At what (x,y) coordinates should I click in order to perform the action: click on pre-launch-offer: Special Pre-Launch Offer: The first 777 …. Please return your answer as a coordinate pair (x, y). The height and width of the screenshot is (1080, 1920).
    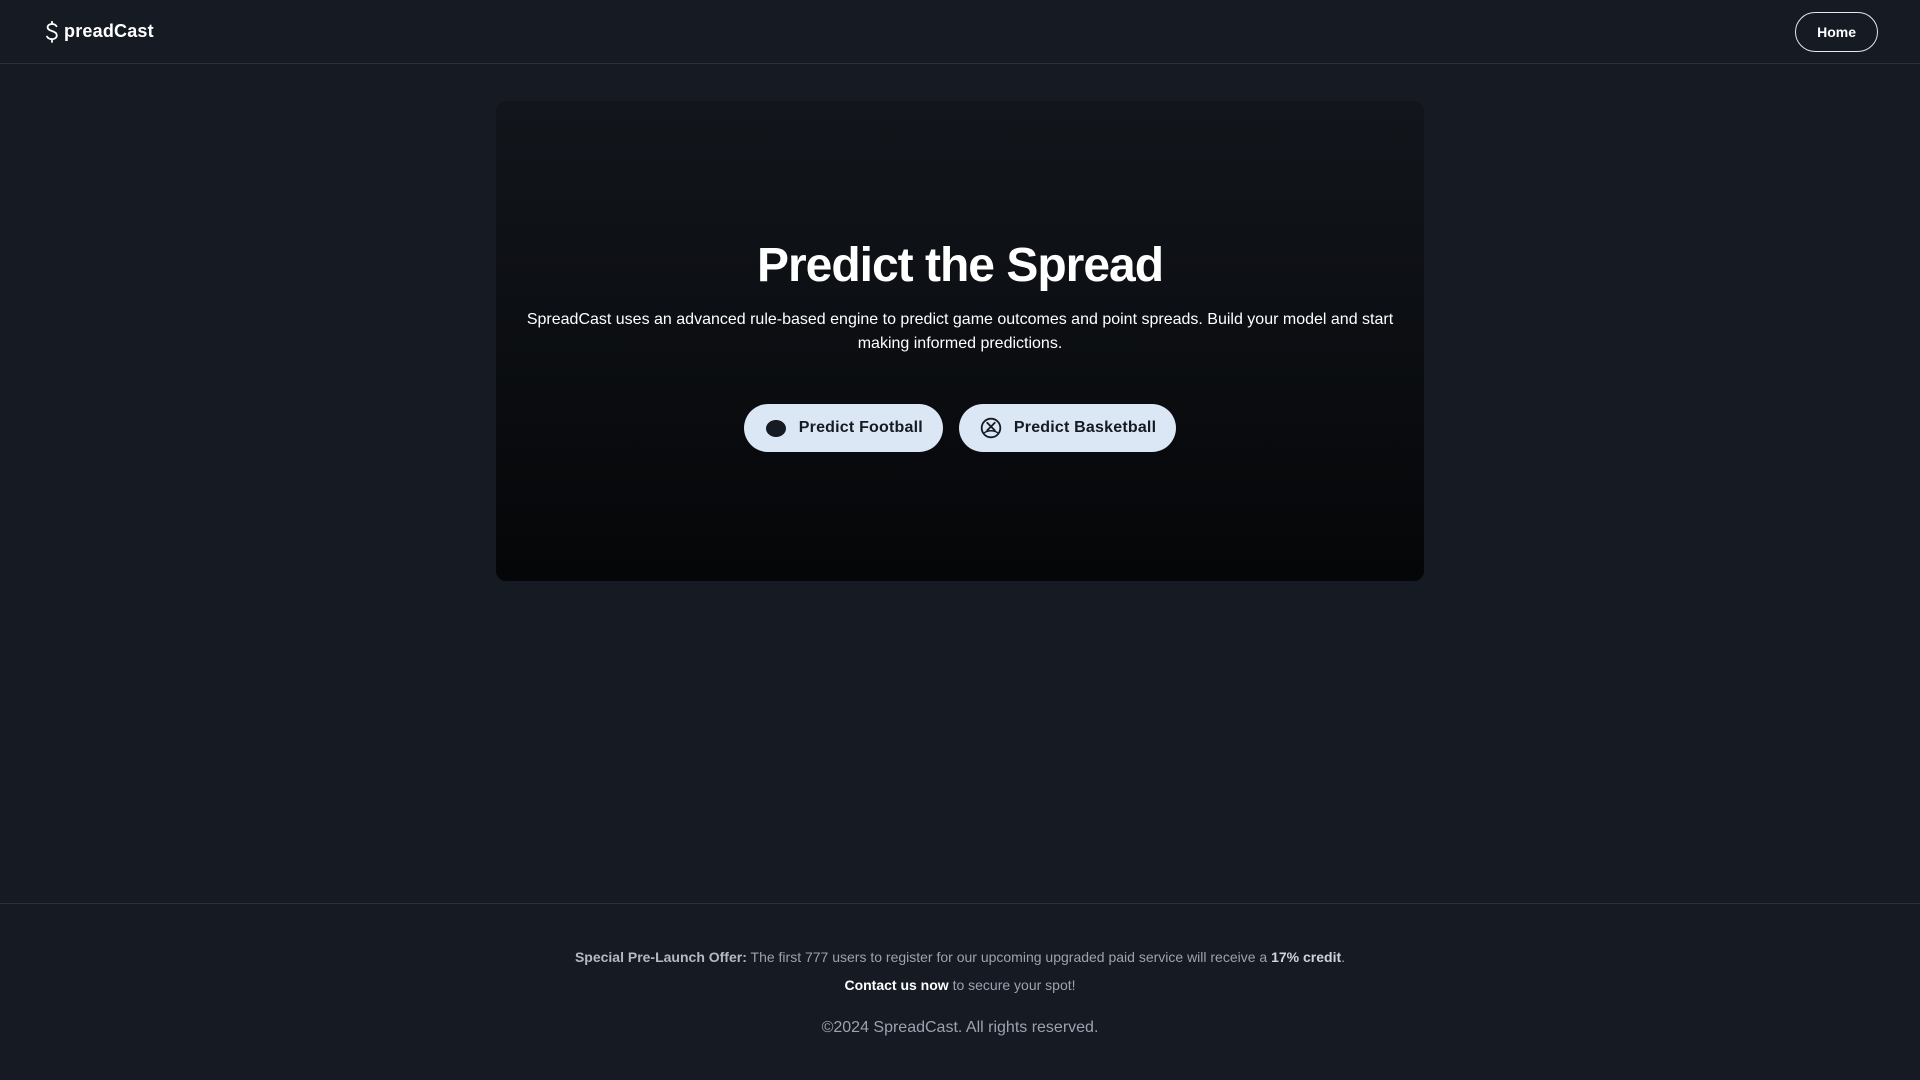
    Looking at the image, I should click on (960, 957).